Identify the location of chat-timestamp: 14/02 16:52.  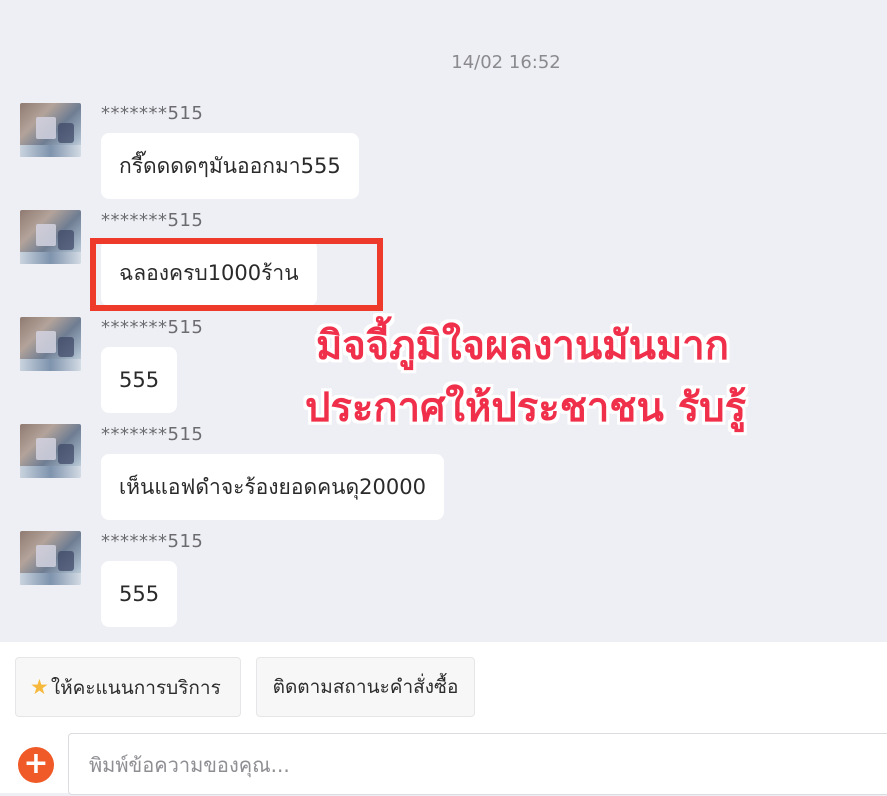
(506, 62).